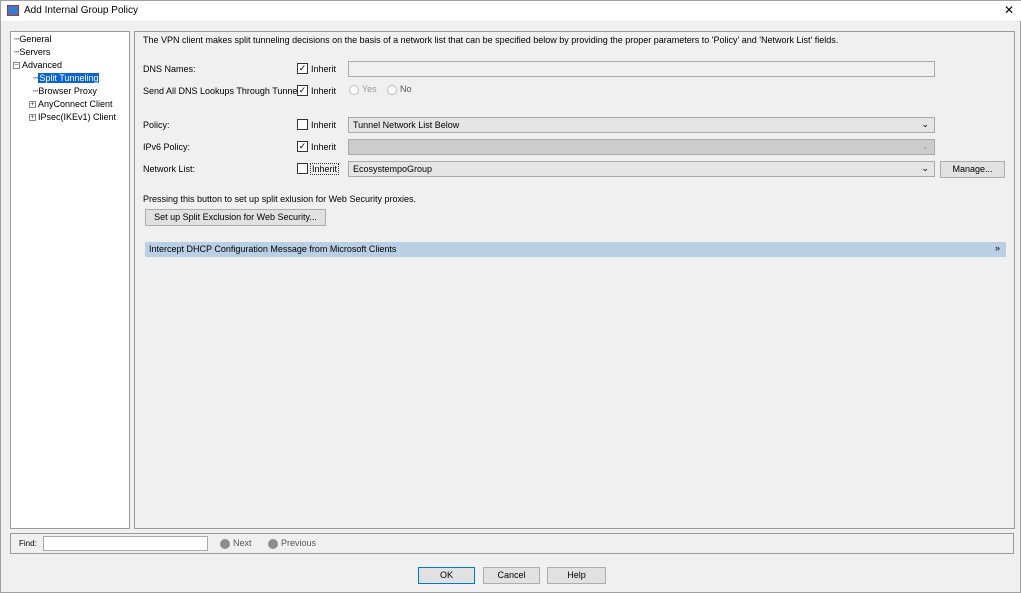  I want to click on tree-label: Browser Proxy, so click(67, 91).